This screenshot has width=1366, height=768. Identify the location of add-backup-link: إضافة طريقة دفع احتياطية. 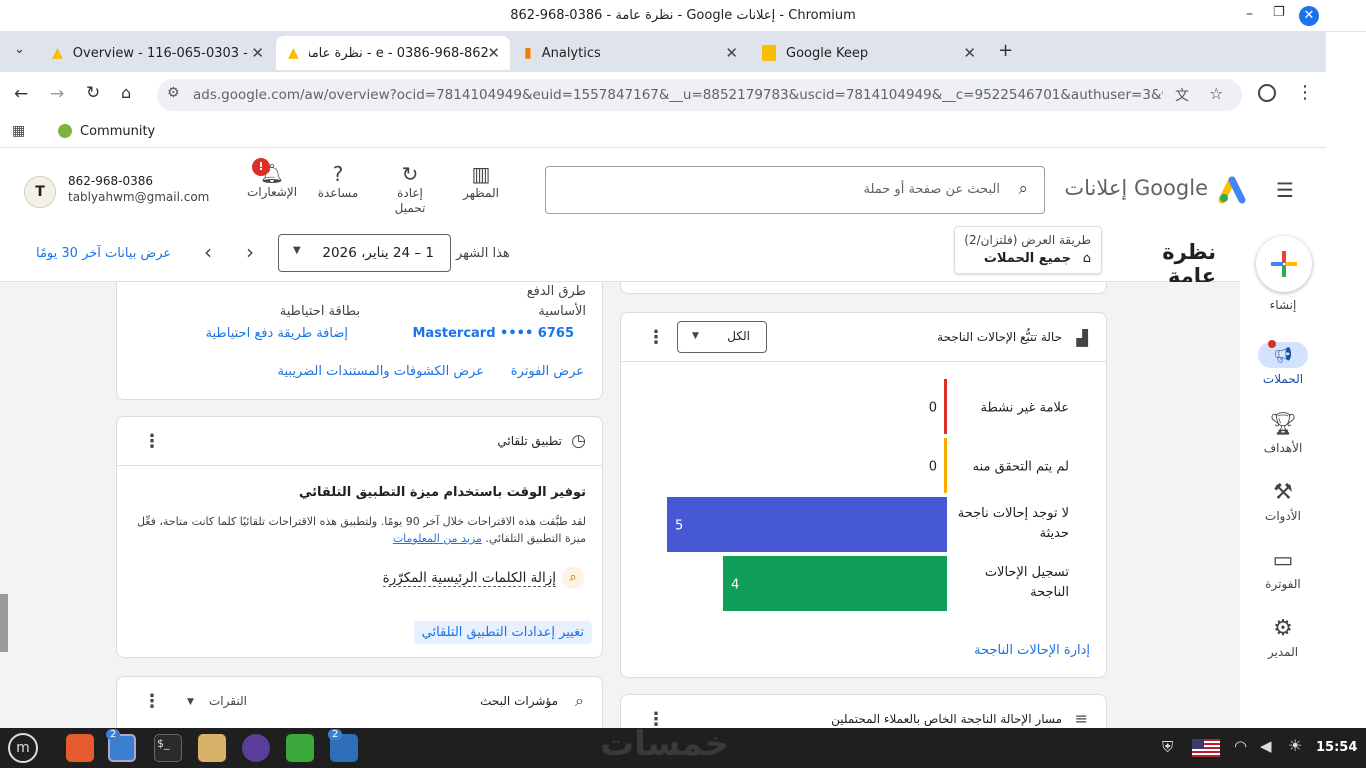
(277, 333).